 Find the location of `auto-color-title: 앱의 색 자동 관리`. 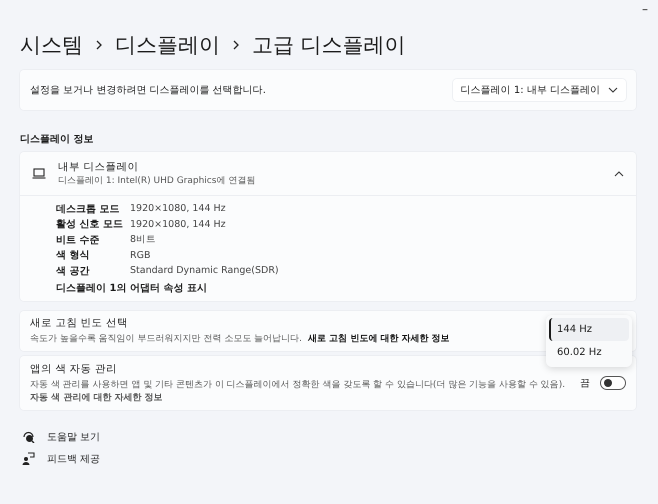

auto-color-title: 앱의 색 자동 관리 is located at coordinates (74, 369).